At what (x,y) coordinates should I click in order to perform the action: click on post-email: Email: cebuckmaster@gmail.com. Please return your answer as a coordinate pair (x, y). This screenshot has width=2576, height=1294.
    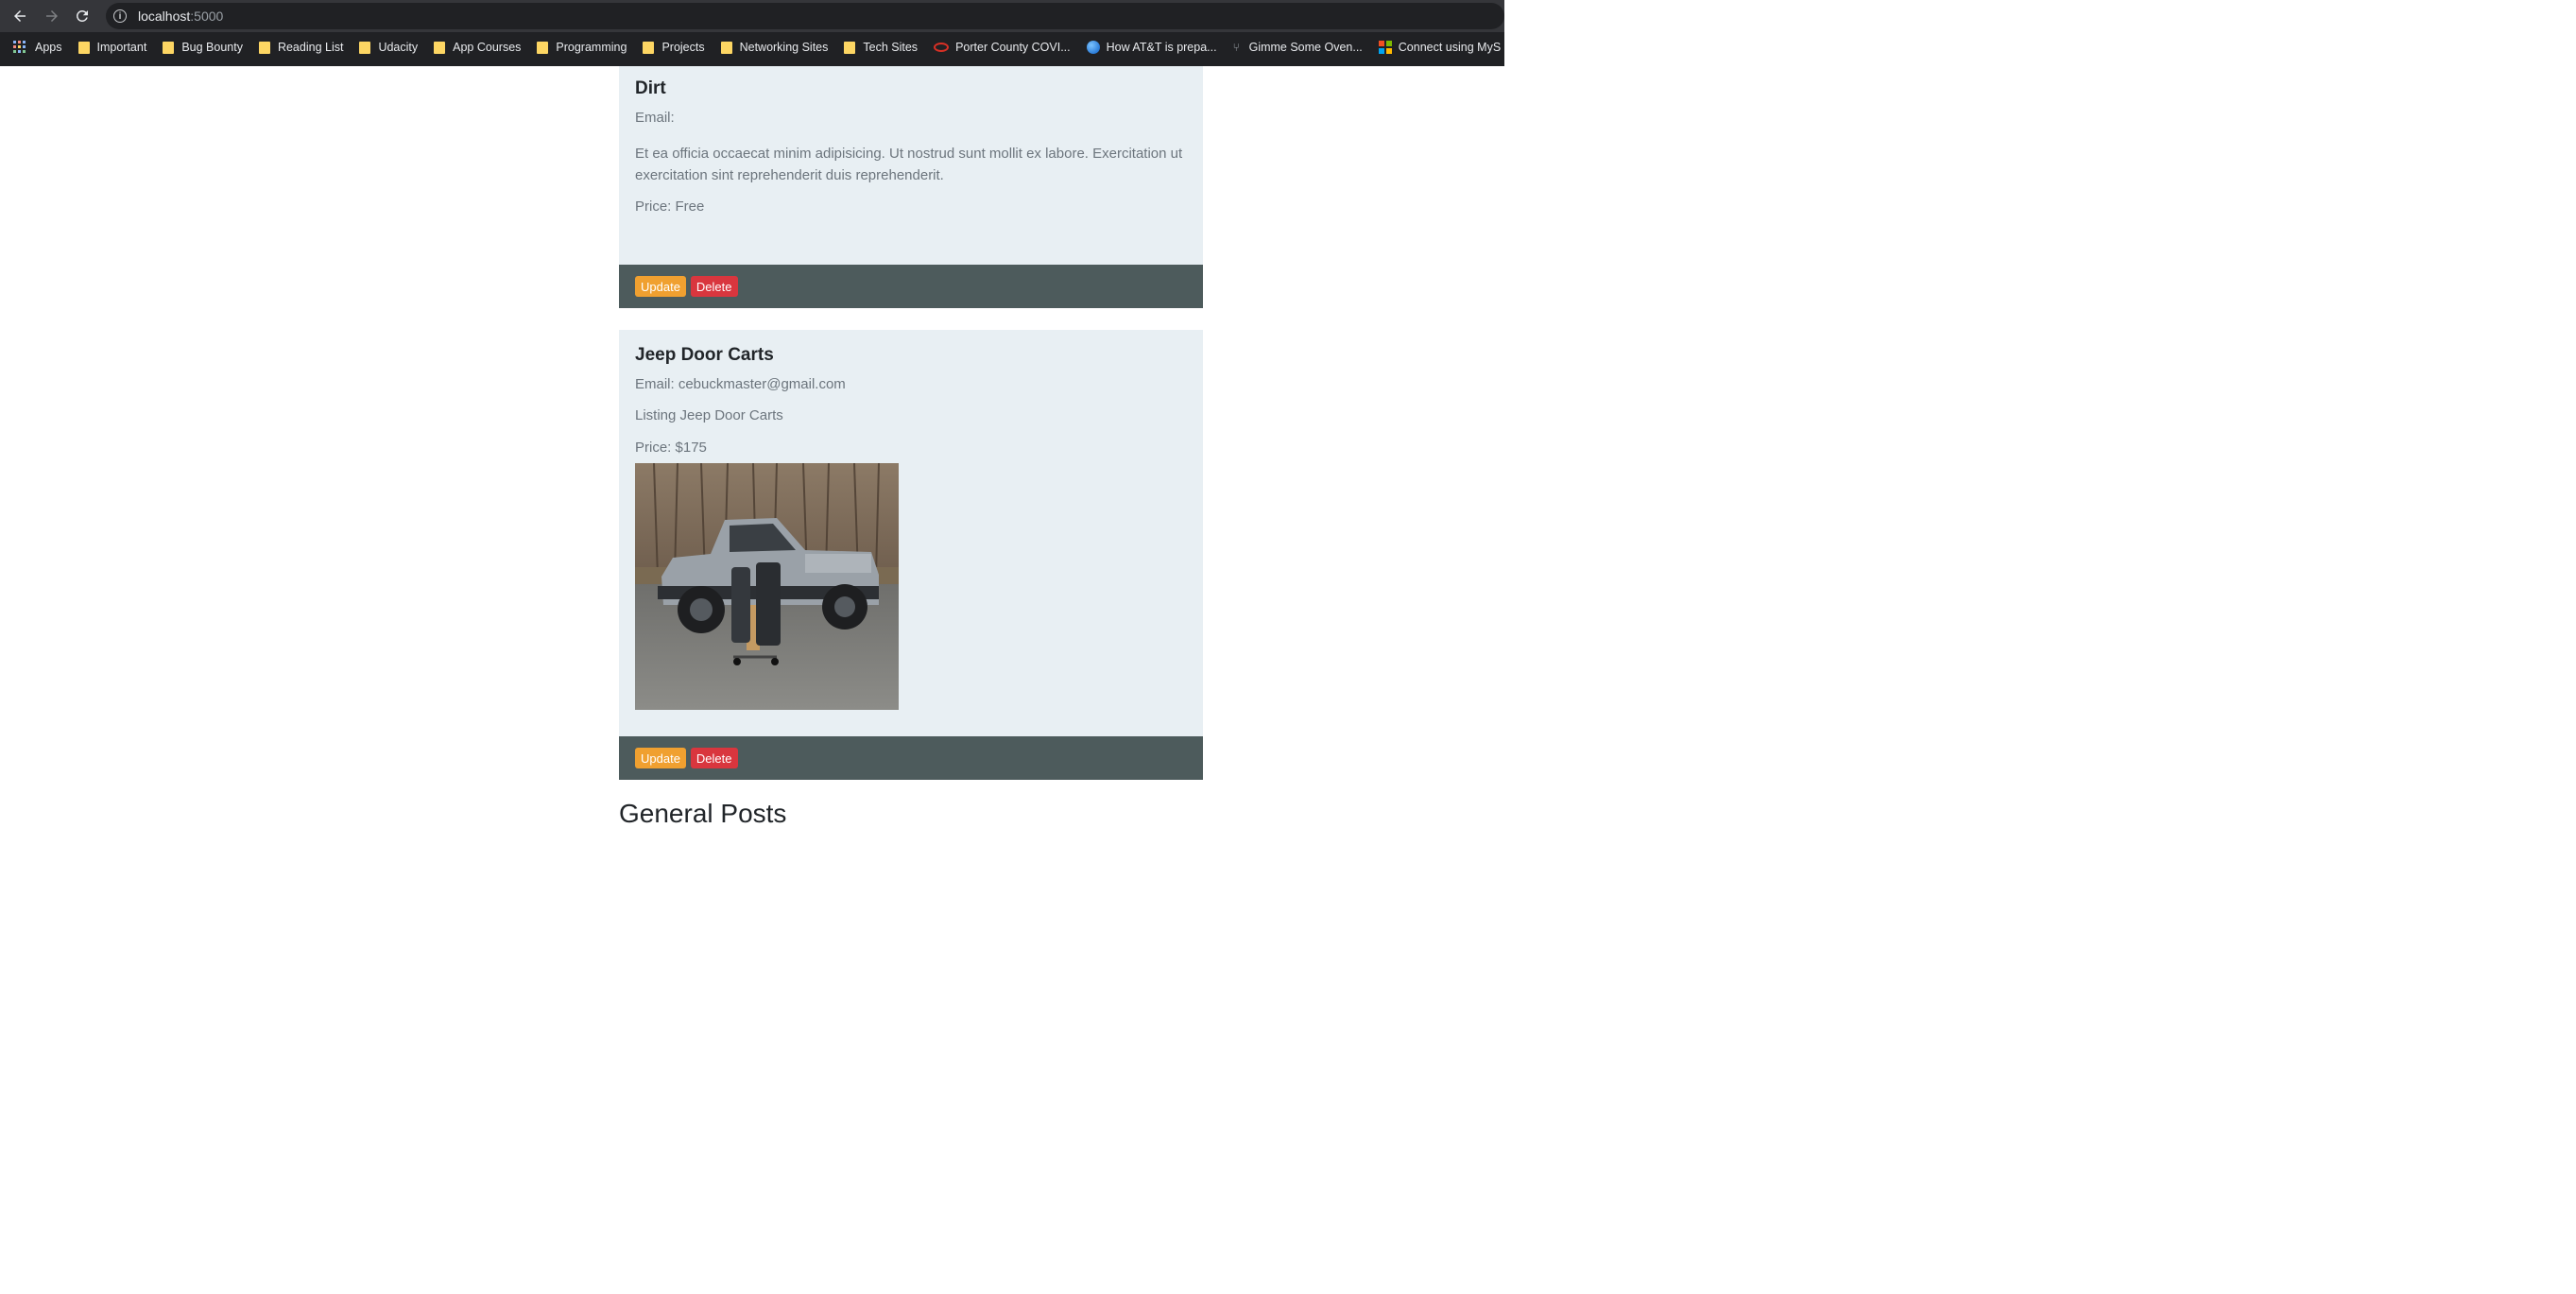
    Looking at the image, I should click on (740, 383).